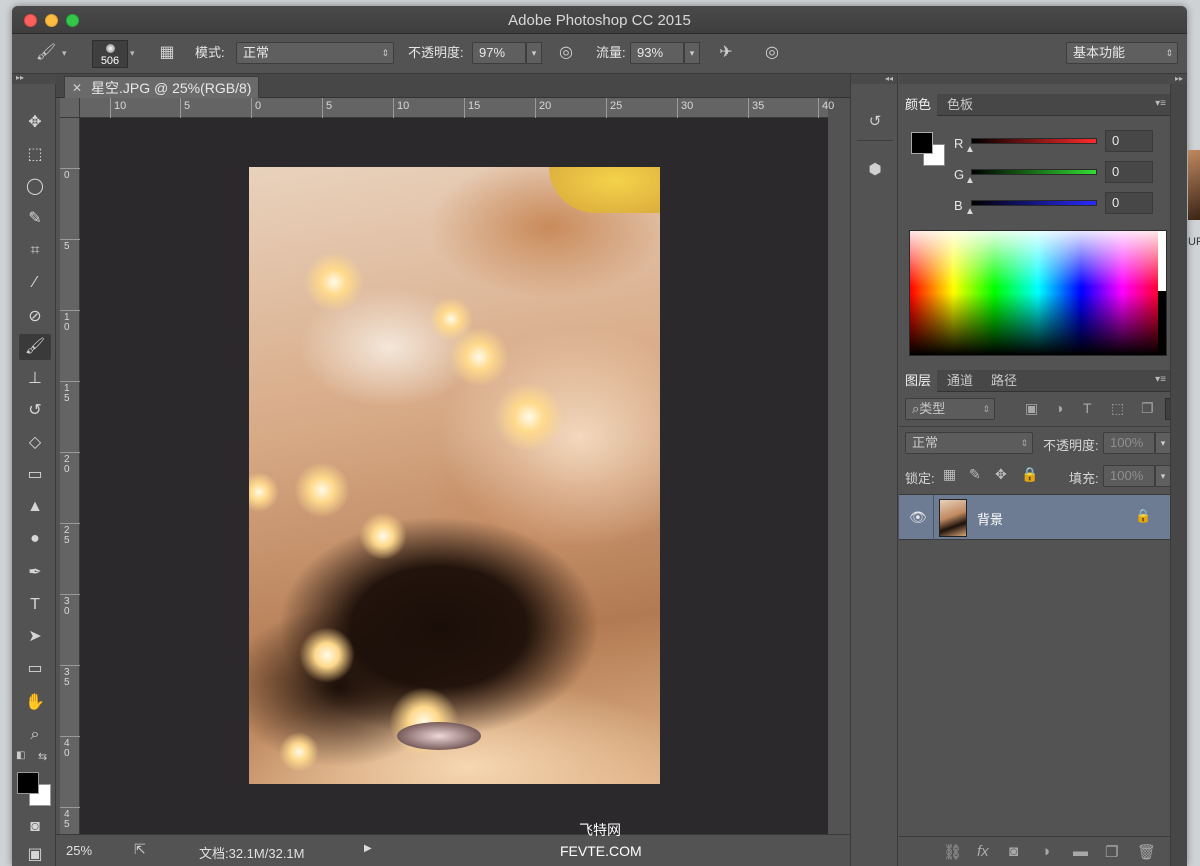 This screenshot has width=1200, height=866. What do you see at coordinates (969, 443) in the screenshot?
I see `blend-mode-select: 正常 ⇕` at bounding box center [969, 443].